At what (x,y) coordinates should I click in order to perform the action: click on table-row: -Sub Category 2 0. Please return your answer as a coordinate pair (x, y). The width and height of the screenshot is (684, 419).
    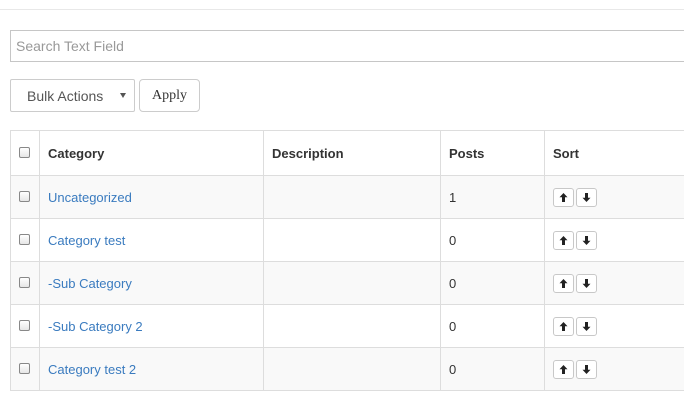
    Looking at the image, I should click on (347, 326).